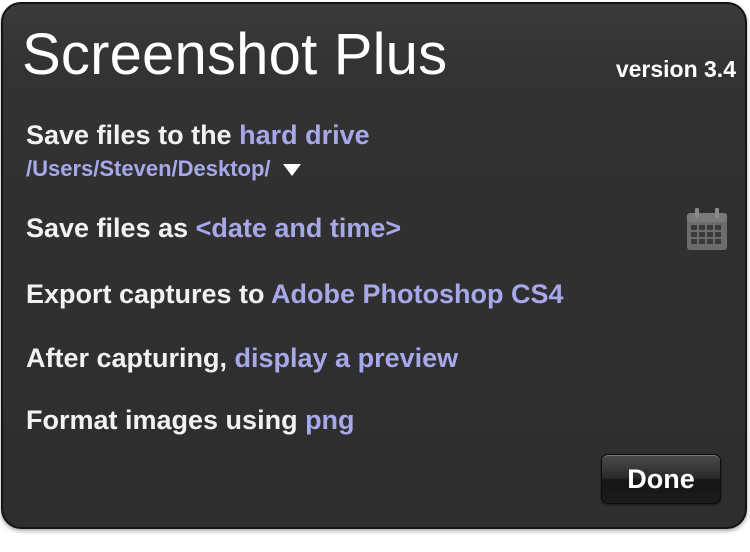  I want to click on save-location-link: hard drive, so click(304, 135).